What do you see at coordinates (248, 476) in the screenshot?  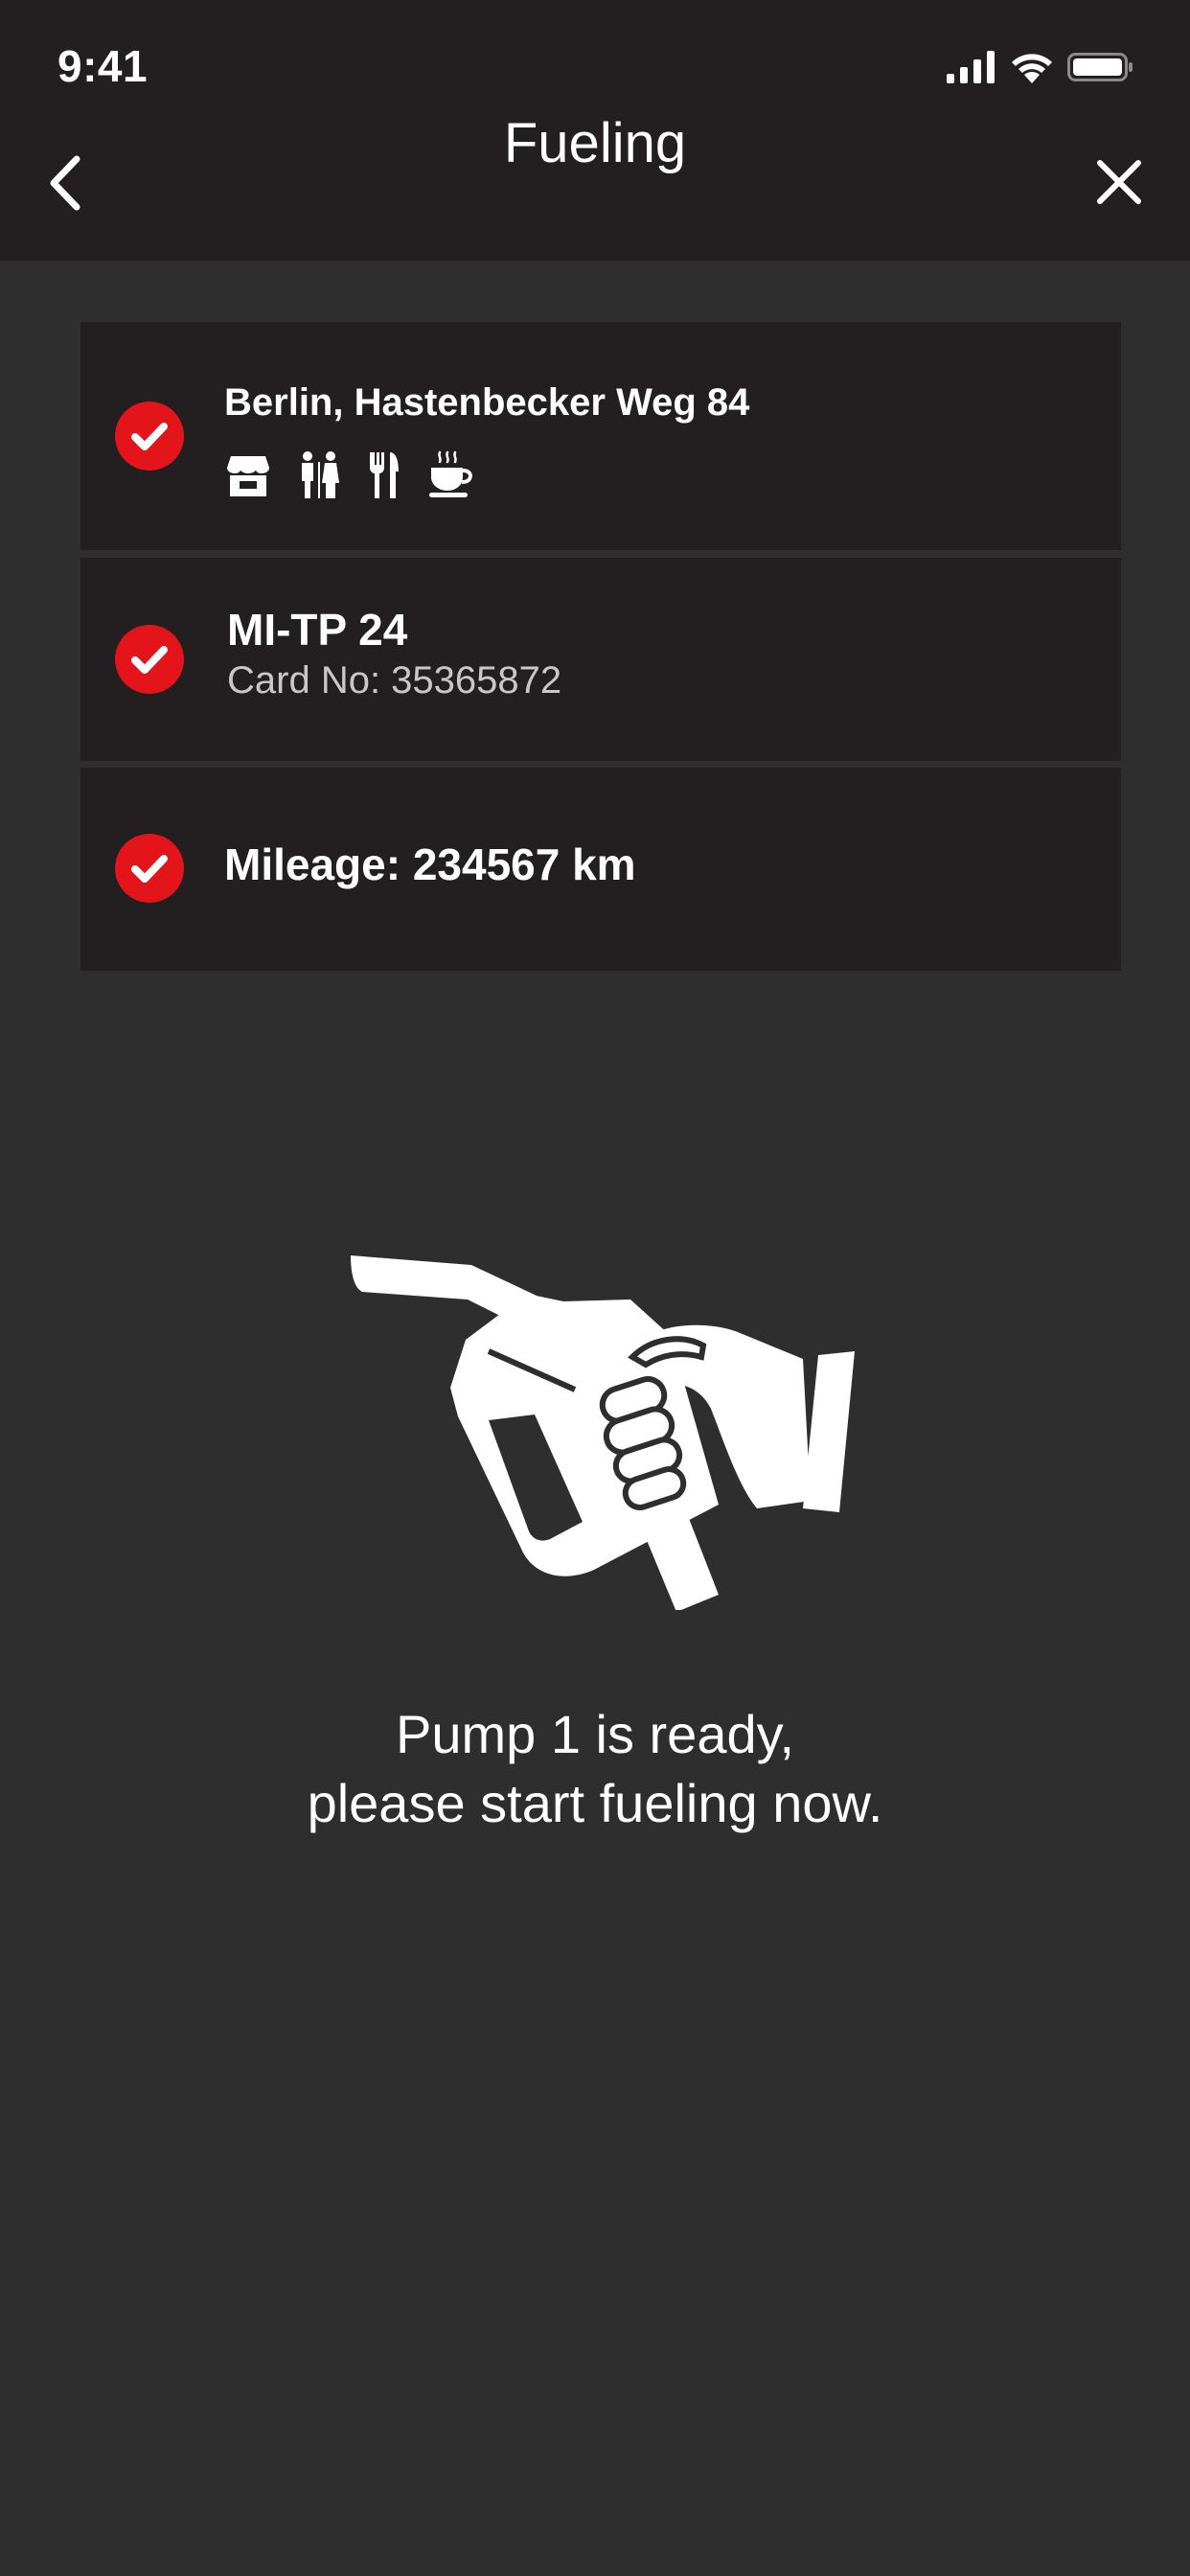 I see `shop-icon` at bounding box center [248, 476].